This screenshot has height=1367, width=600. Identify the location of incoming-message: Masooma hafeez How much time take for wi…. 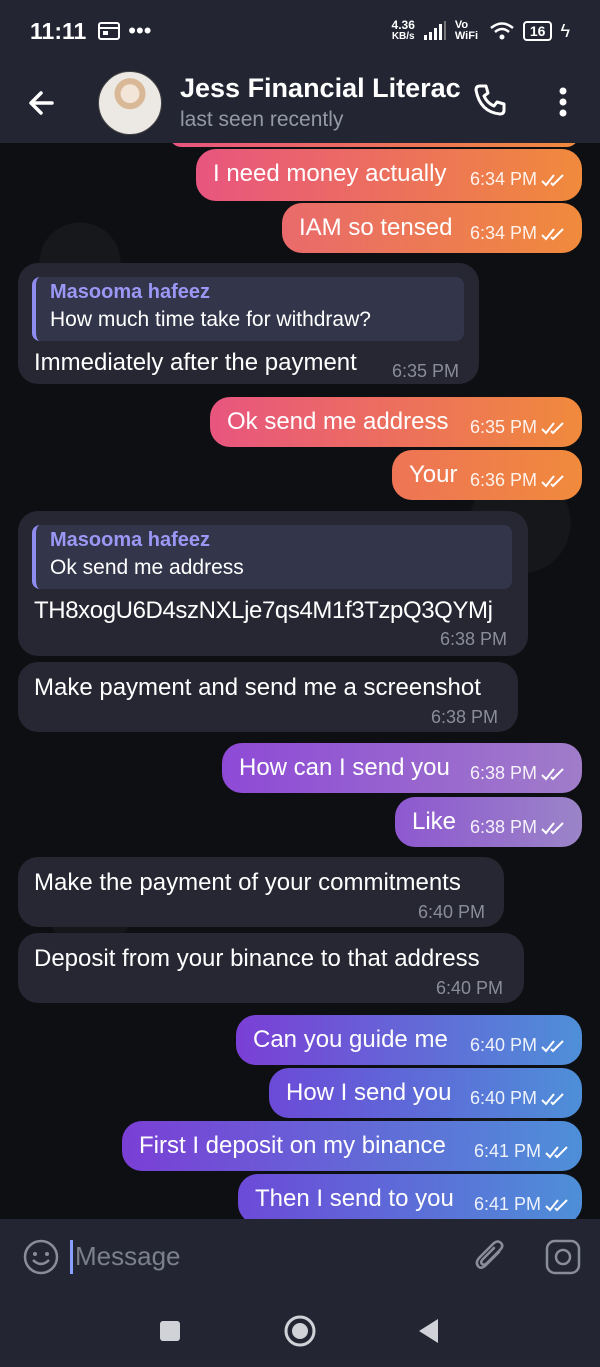
(248, 323).